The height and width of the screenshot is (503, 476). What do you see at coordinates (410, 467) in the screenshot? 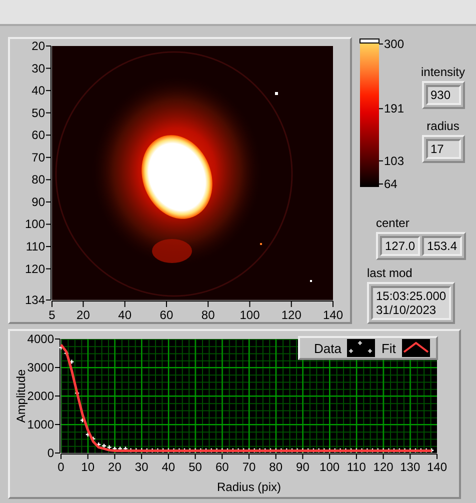
I see `tick-label: 130` at bounding box center [410, 467].